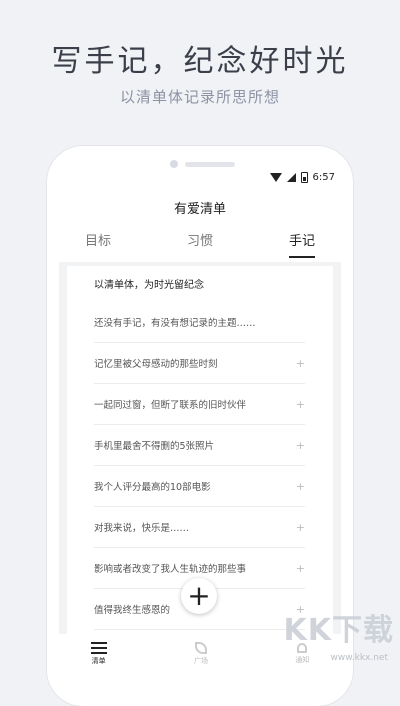  I want to click on list-item-text: 我个人评分最高的10部电影, so click(152, 487).